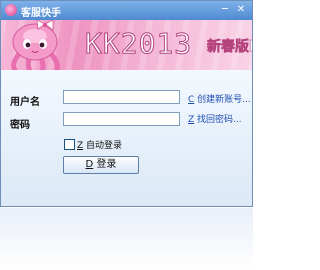 This screenshot has width=320, height=270. What do you see at coordinates (41, 13) in the screenshot?
I see `window-title: 客服快手` at bounding box center [41, 13].